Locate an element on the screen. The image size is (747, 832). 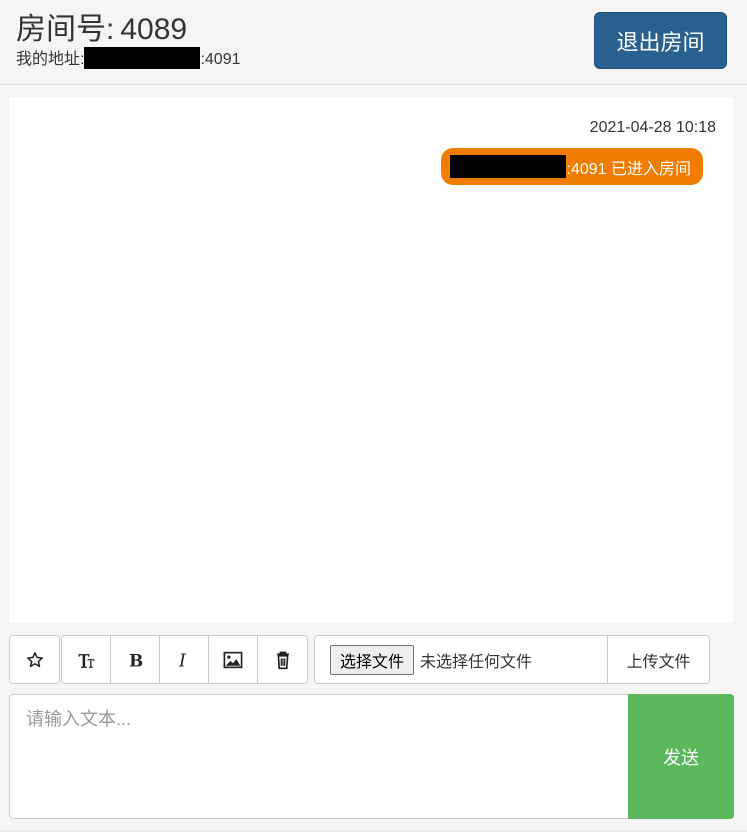
room-number: 4089 is located at coordinates (154, 29).